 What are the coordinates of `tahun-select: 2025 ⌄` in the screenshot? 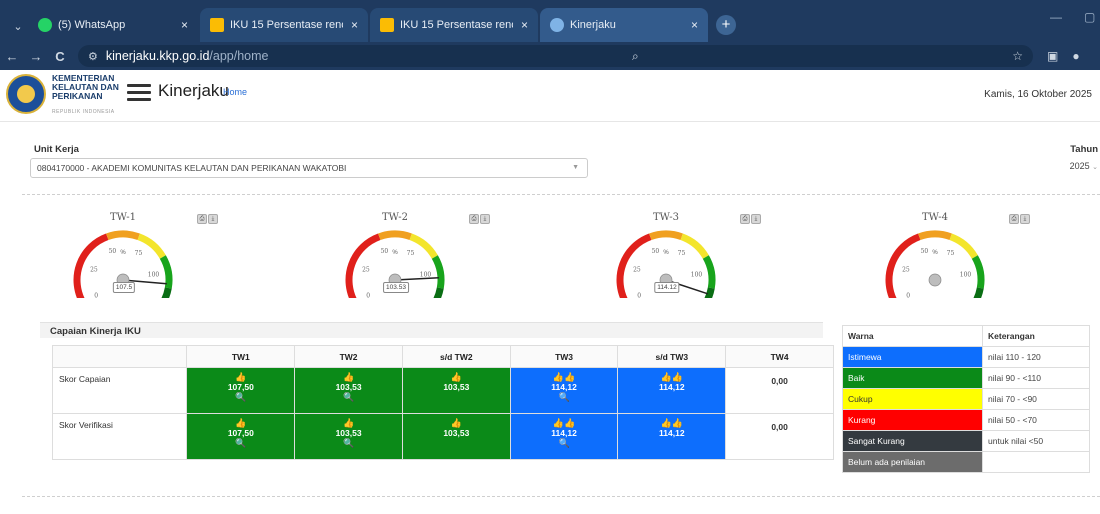 It's located at (1082, 166).